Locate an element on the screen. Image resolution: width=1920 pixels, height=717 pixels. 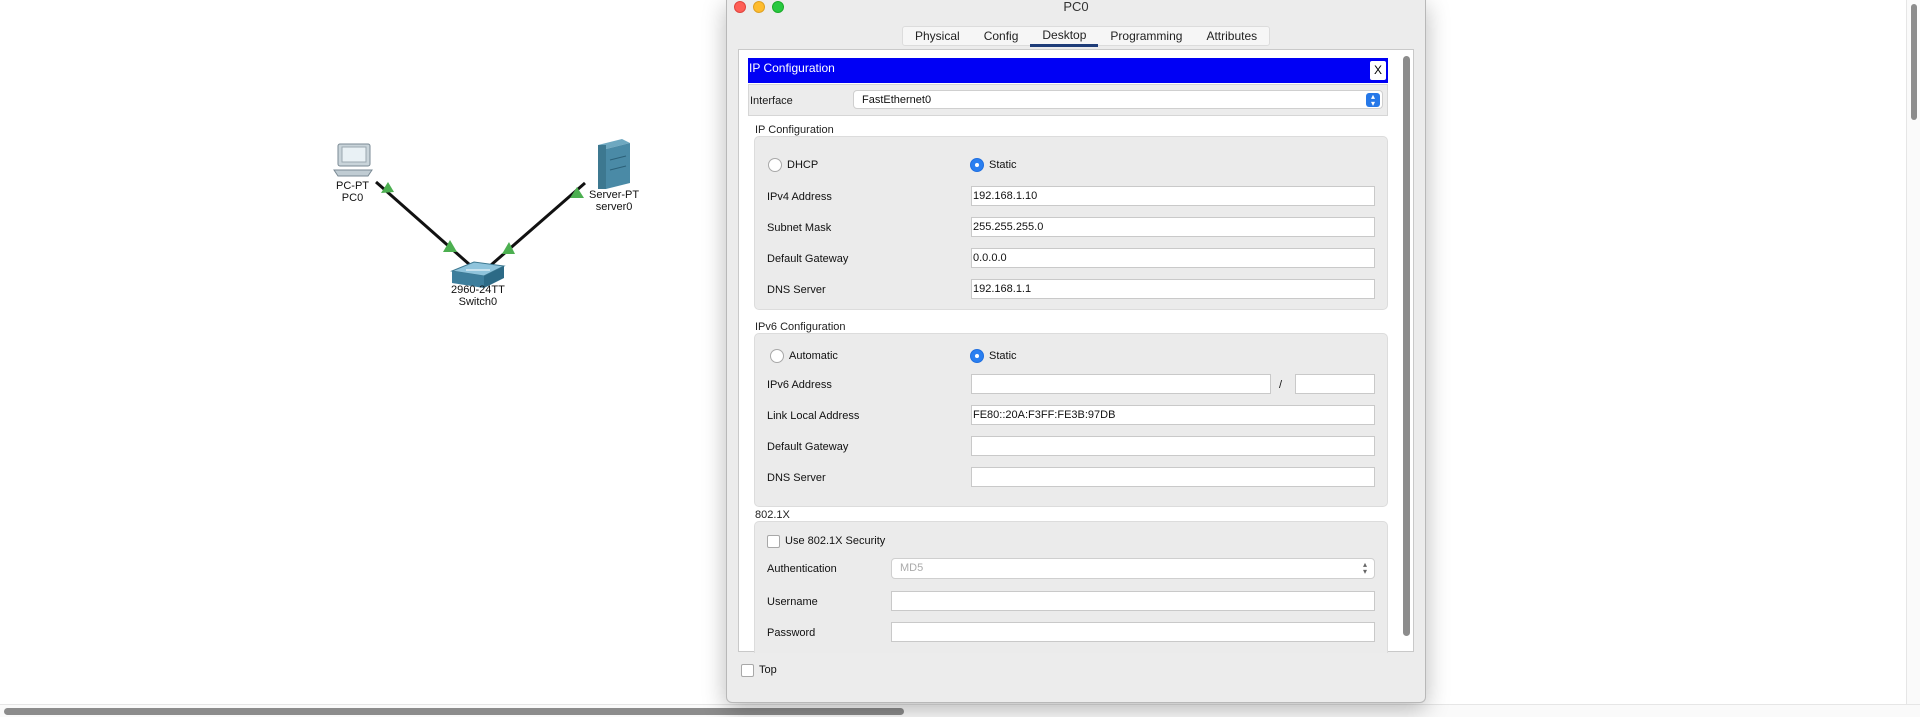
link-pc-switch is located at coordinates (423, 223).